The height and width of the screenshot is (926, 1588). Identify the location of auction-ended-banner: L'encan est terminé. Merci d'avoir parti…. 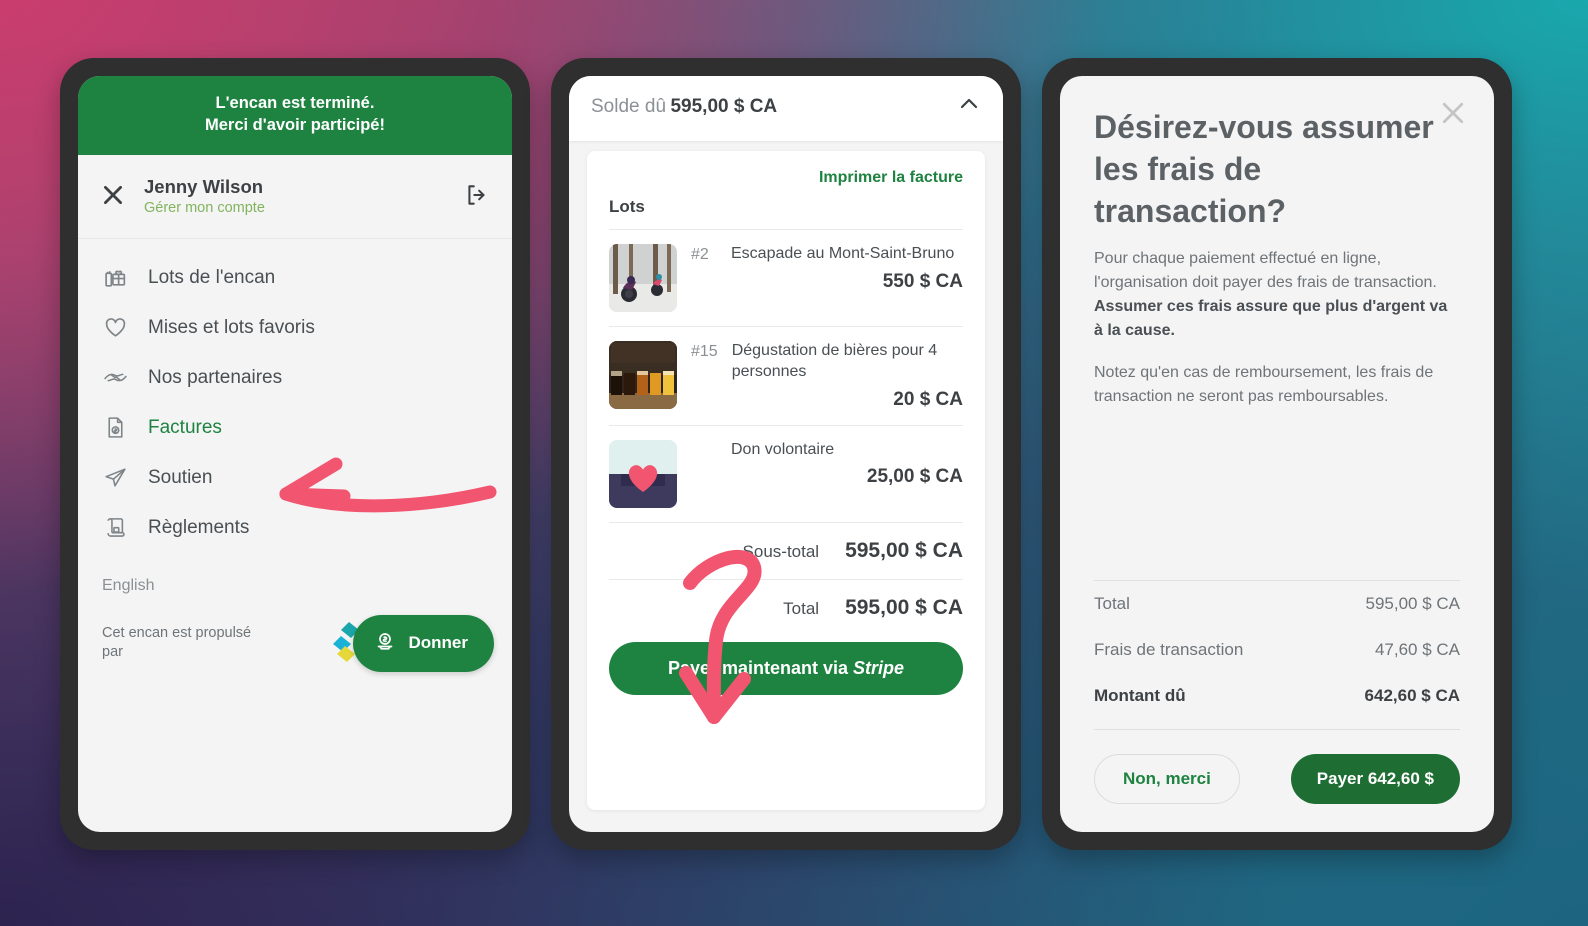
(295, 115).